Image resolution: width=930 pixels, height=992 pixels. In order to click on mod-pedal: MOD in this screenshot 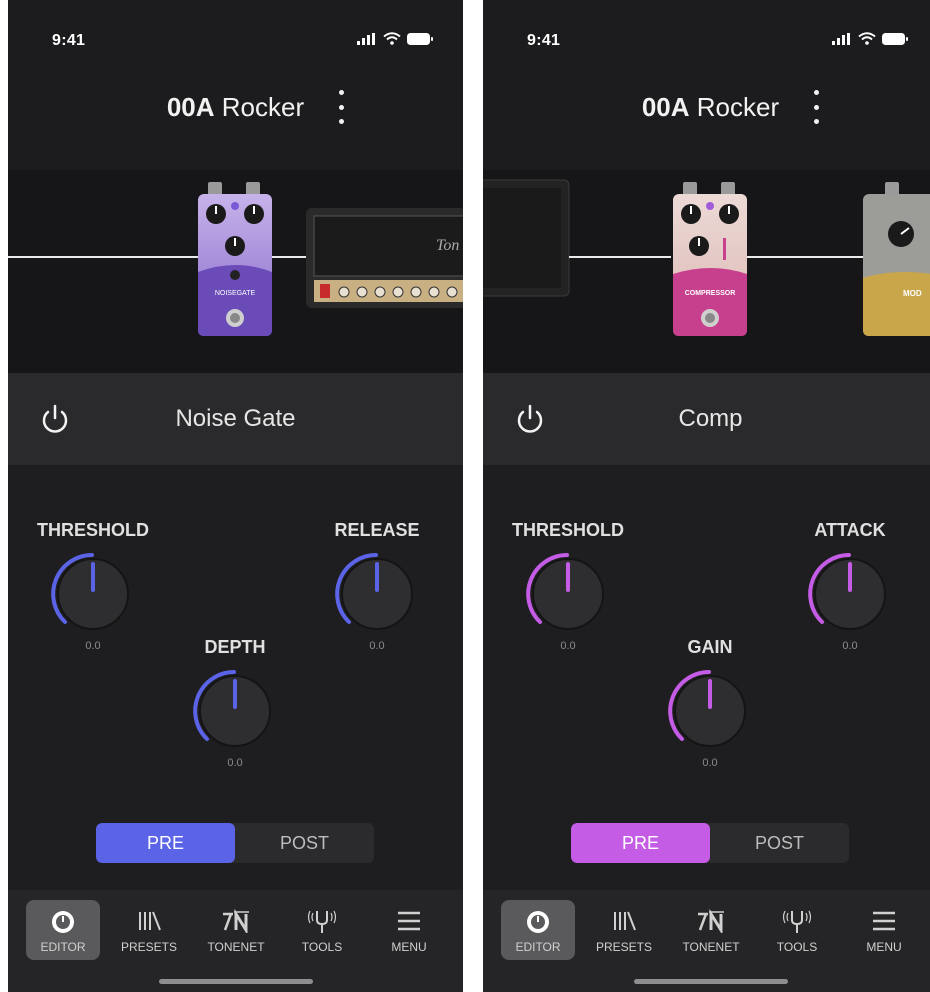, I will do `click(895, 259)`.